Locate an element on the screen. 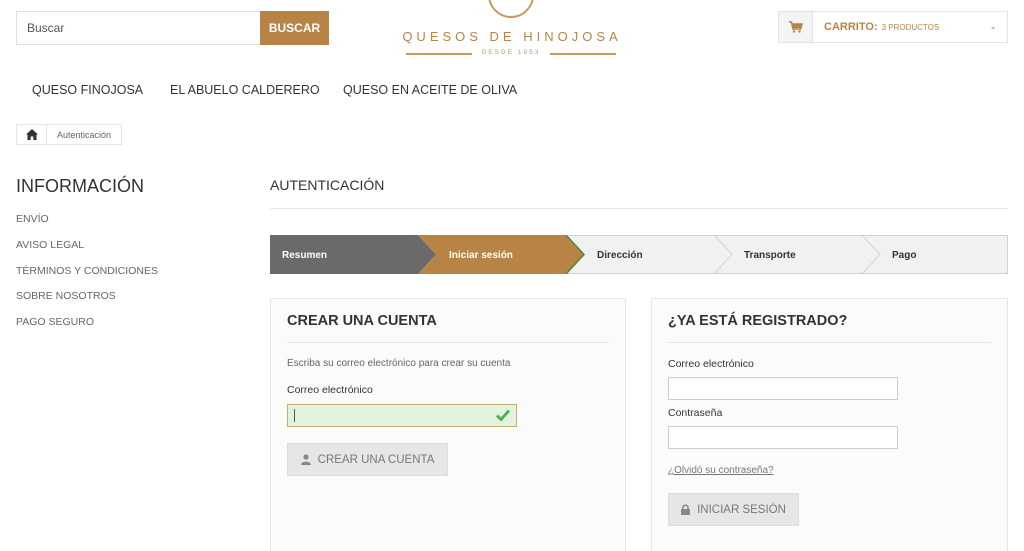 The height and width of the screenshot is (551, 1024). logo: QUESOS DE HINOJOSA DESDE 1953 is located at coordinates (512, 30).